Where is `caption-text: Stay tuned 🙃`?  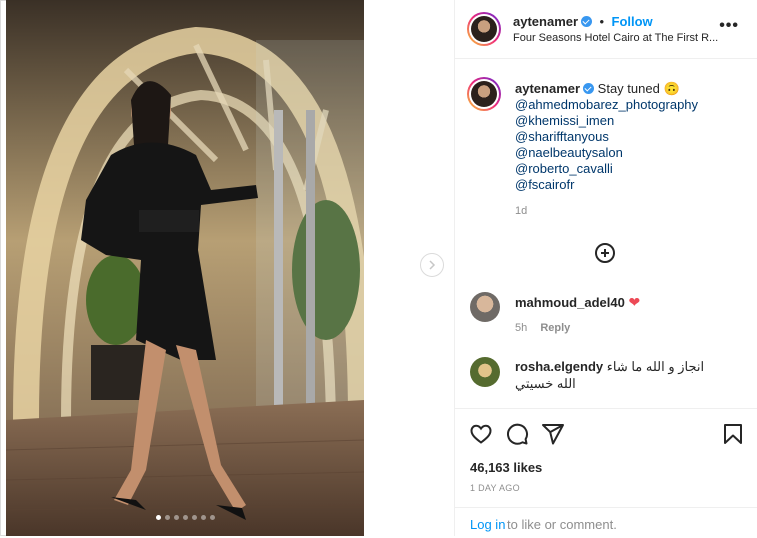 caption-text: Stay tuned 🙃 is located at coordinates (638, 88).